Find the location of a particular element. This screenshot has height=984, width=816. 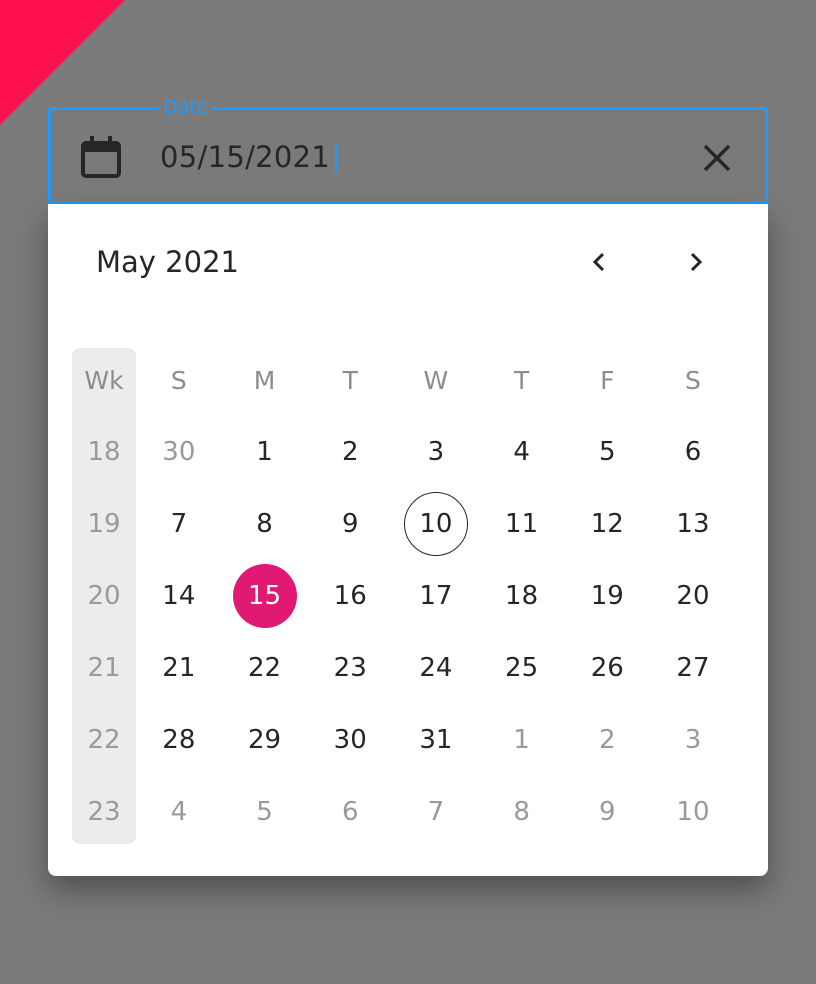

day-cell: 18 is located at coordinates (522, 596).